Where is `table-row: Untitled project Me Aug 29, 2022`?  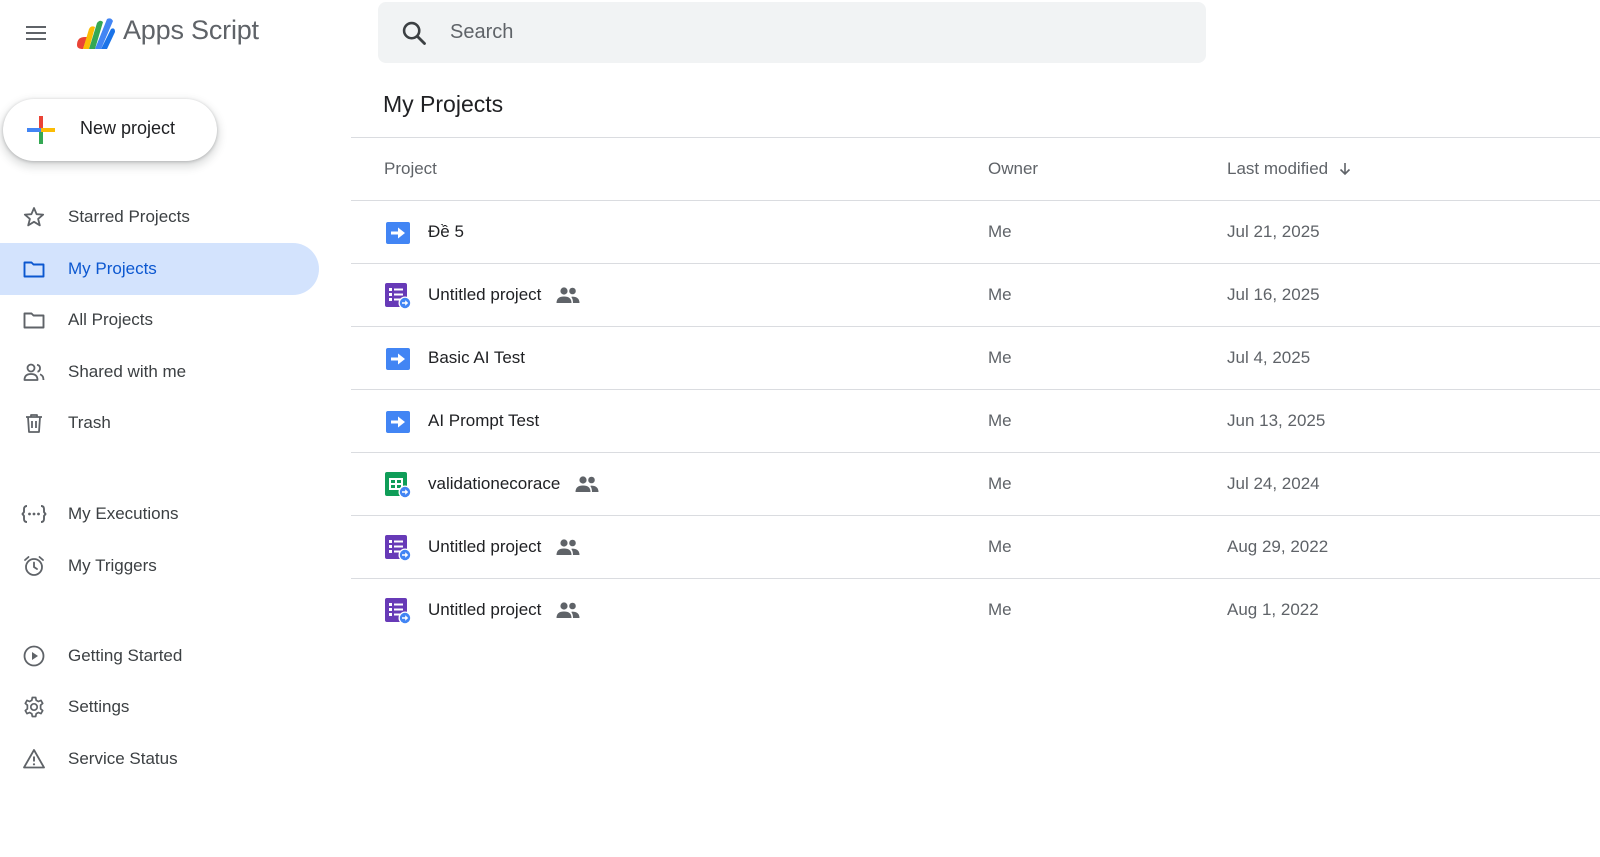
table-row: Untitled project Me Aug 29, 2022 is located at coordinates (975, 547).